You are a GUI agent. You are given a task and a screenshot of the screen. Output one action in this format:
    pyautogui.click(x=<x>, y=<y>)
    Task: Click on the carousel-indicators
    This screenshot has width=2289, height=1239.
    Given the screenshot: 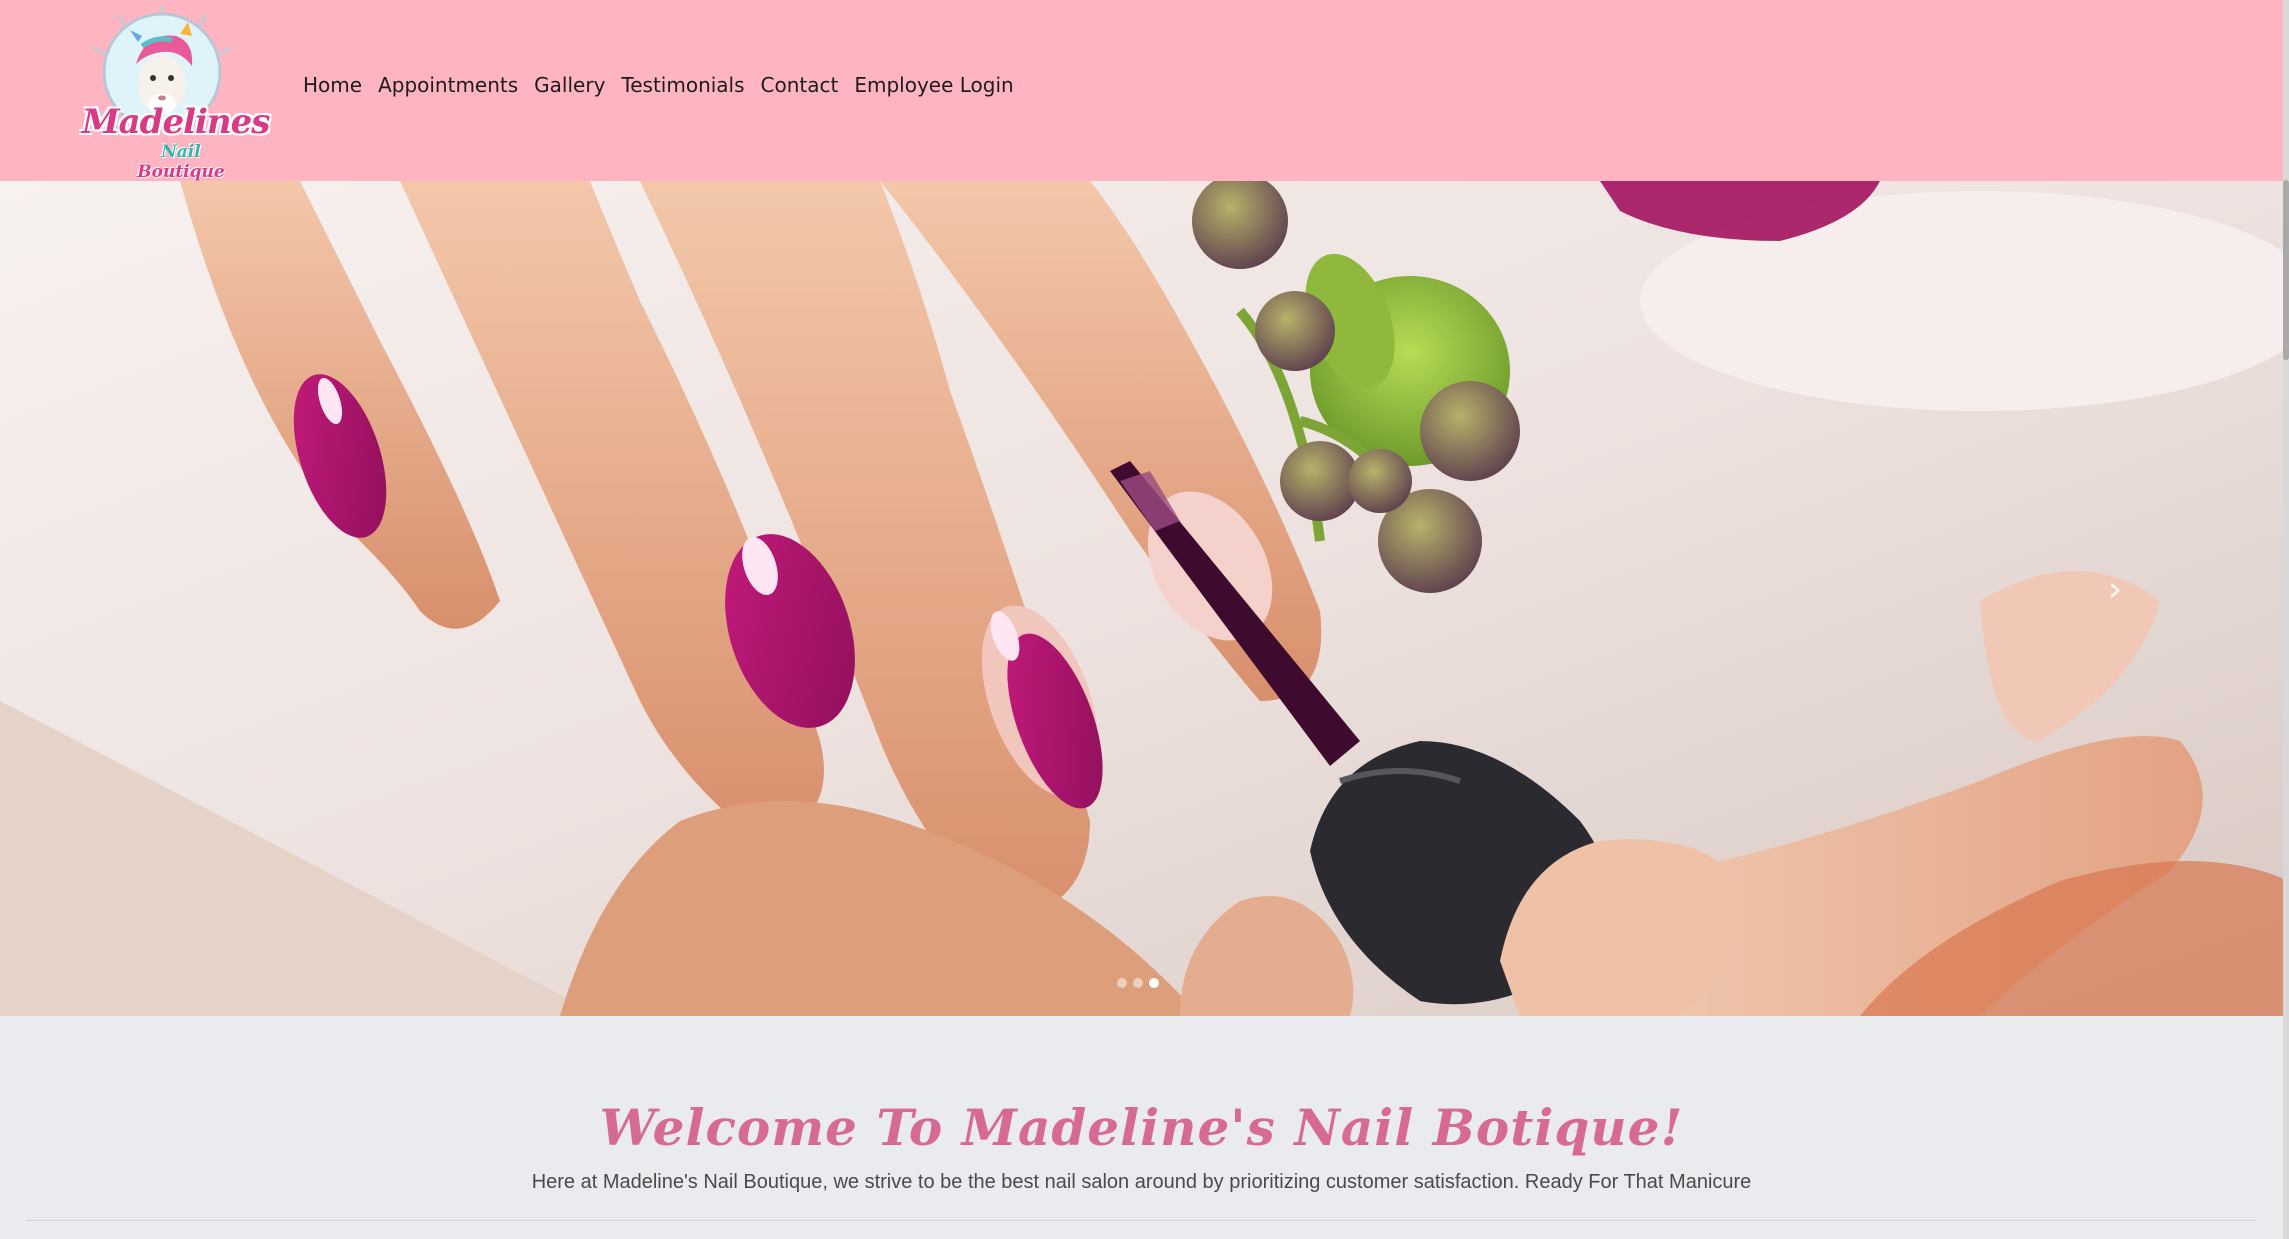 What is the action you would take?
    pyautogui.click(x=1138, y=983)
    